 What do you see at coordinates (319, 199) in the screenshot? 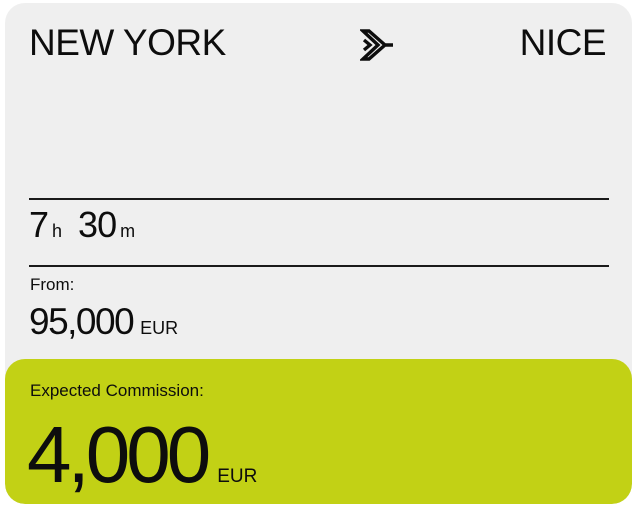
I see `divider-top` at bounding box center [319, 199].